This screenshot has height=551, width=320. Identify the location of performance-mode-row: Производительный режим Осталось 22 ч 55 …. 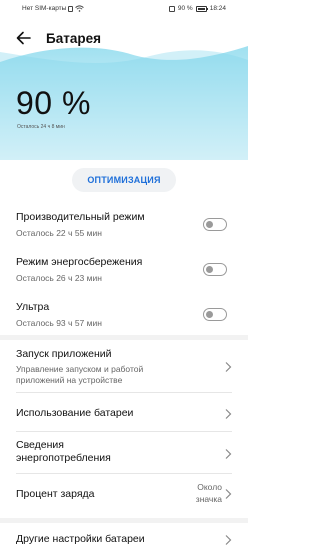
(124, 228).